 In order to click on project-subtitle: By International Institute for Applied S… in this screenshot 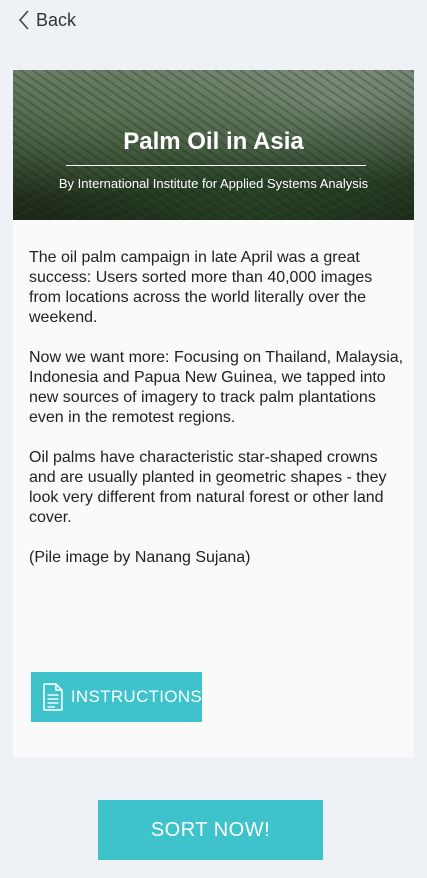, I will do `click(213, 183)`.